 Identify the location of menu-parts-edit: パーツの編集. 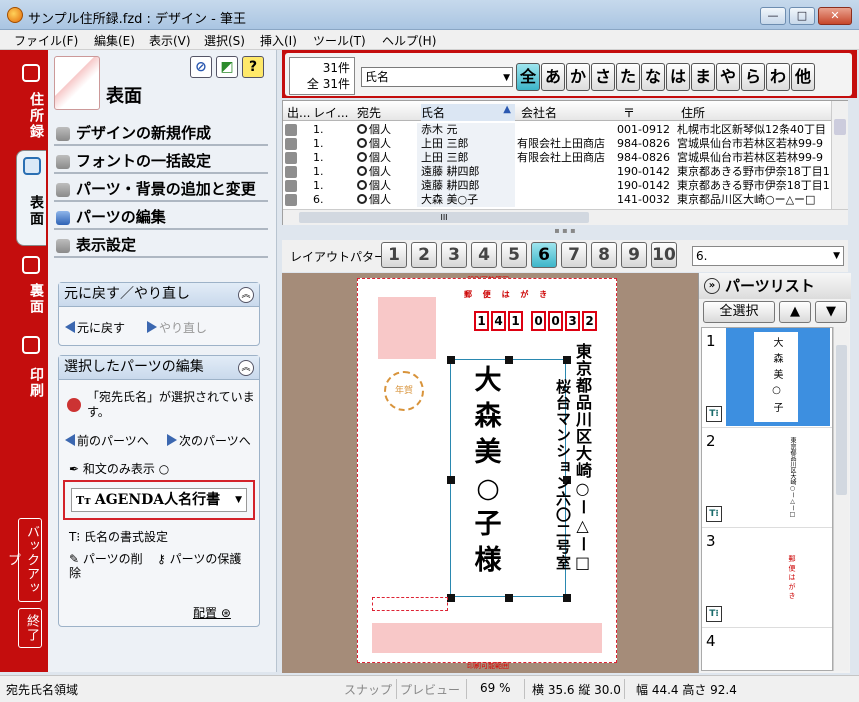
(161, 218).